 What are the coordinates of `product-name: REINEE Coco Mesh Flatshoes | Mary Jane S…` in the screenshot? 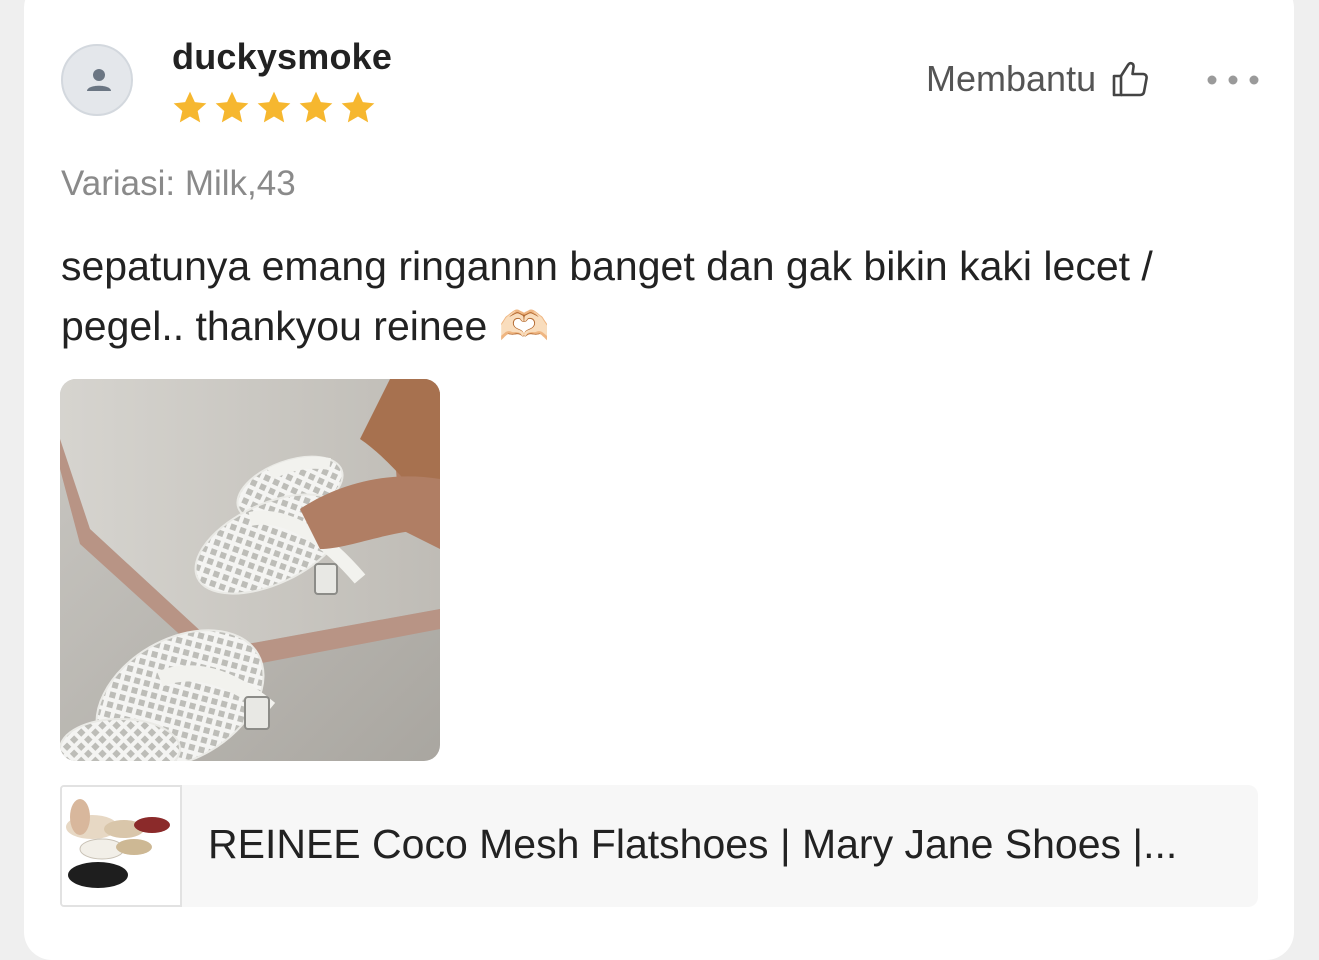 It's located at (693, 844).